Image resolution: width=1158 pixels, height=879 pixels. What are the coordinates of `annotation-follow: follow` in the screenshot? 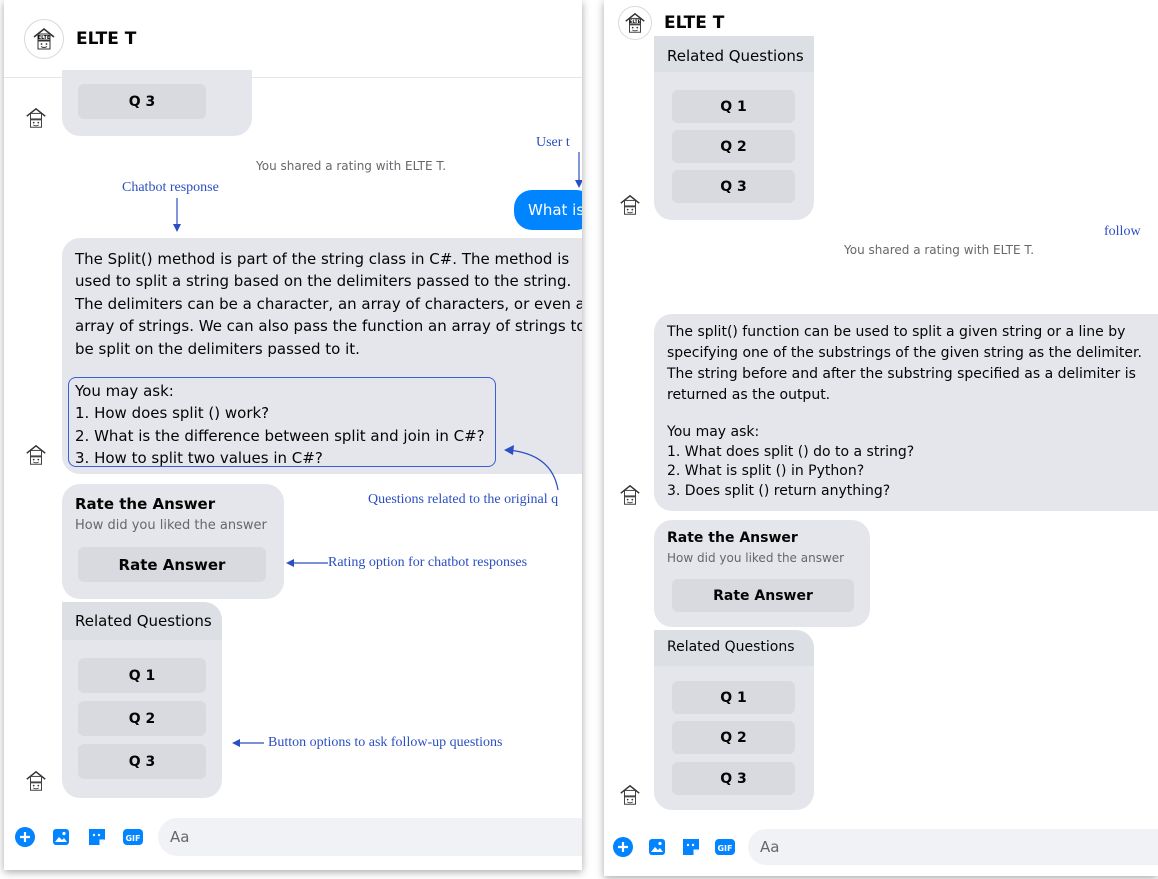 It's located at (1122, 231).